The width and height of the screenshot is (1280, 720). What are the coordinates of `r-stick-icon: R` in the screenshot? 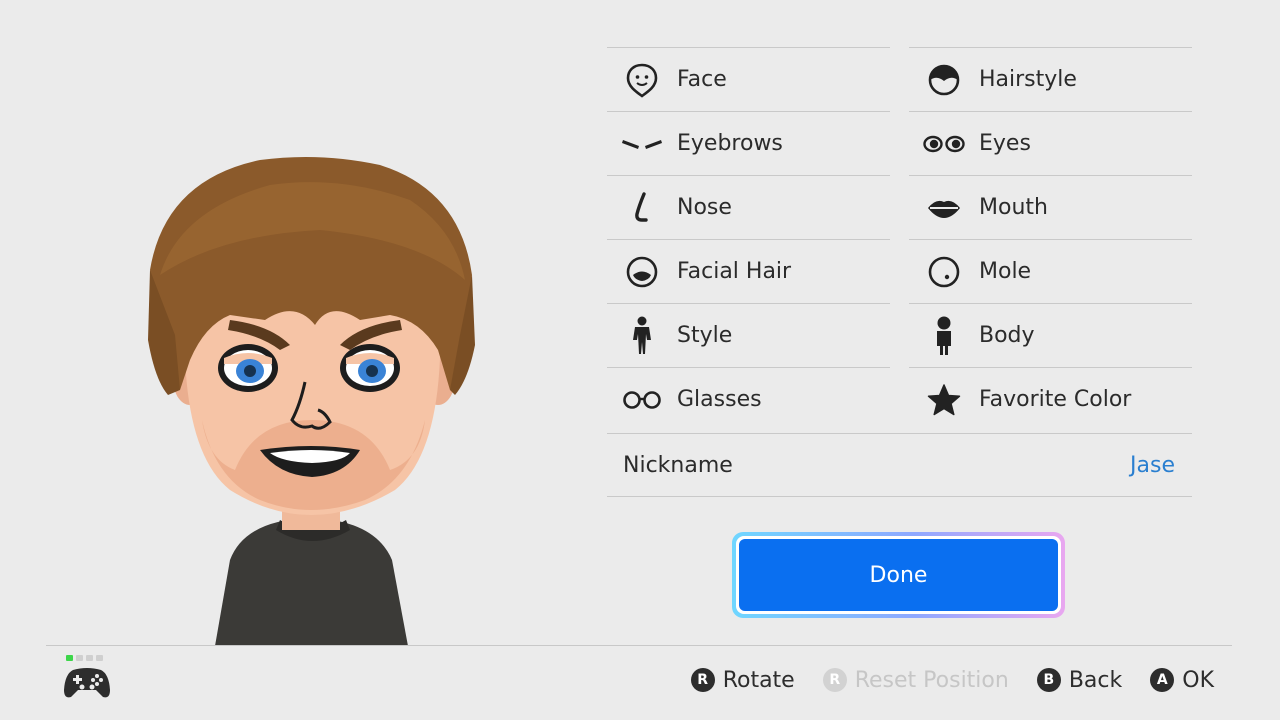 It's located at (702, 680).